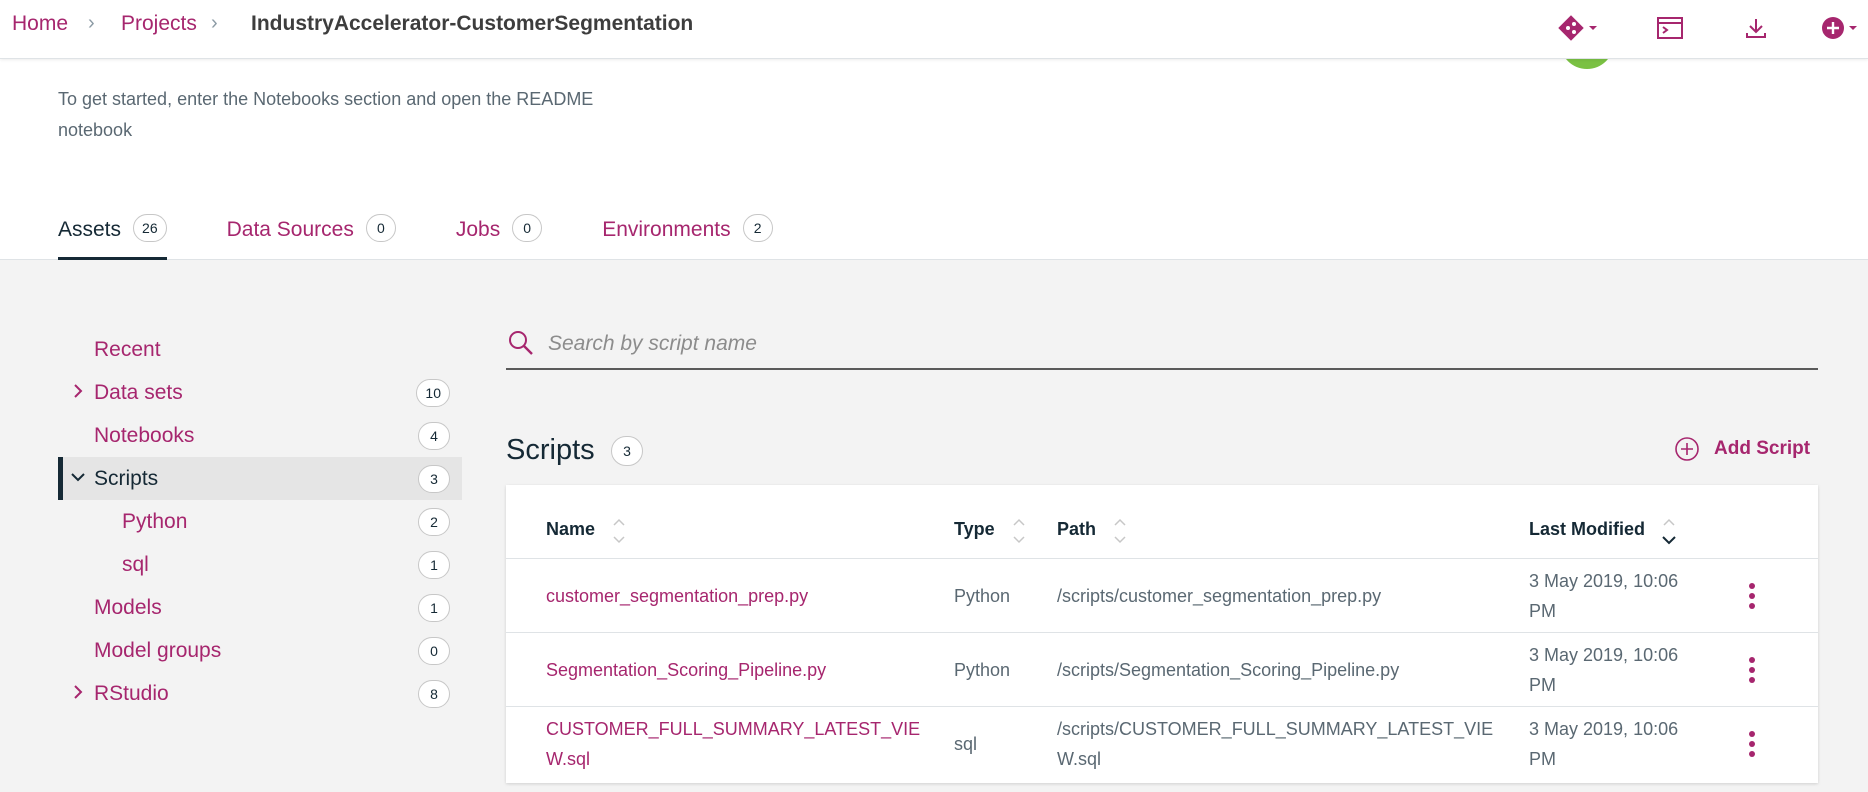 This screenshot has height=792, width=1868. I want to click on tab-label: Assets, so click(90, 229).